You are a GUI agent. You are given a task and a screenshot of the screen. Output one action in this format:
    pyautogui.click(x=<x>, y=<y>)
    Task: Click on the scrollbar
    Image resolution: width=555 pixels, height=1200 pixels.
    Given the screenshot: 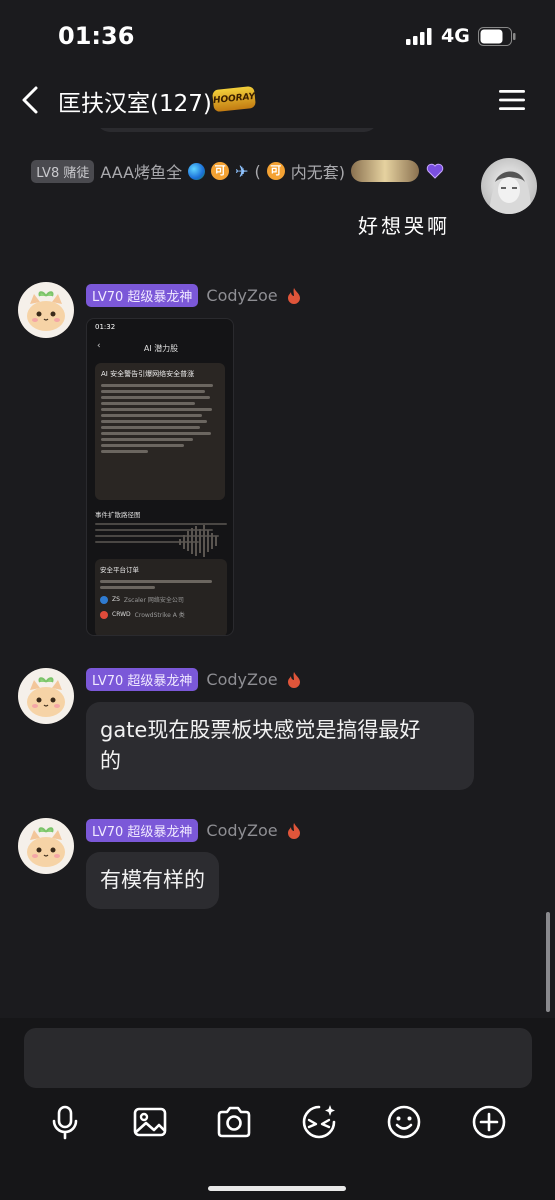 What is the action you would take?
    pyautogui.click(x=548, y=962)
    